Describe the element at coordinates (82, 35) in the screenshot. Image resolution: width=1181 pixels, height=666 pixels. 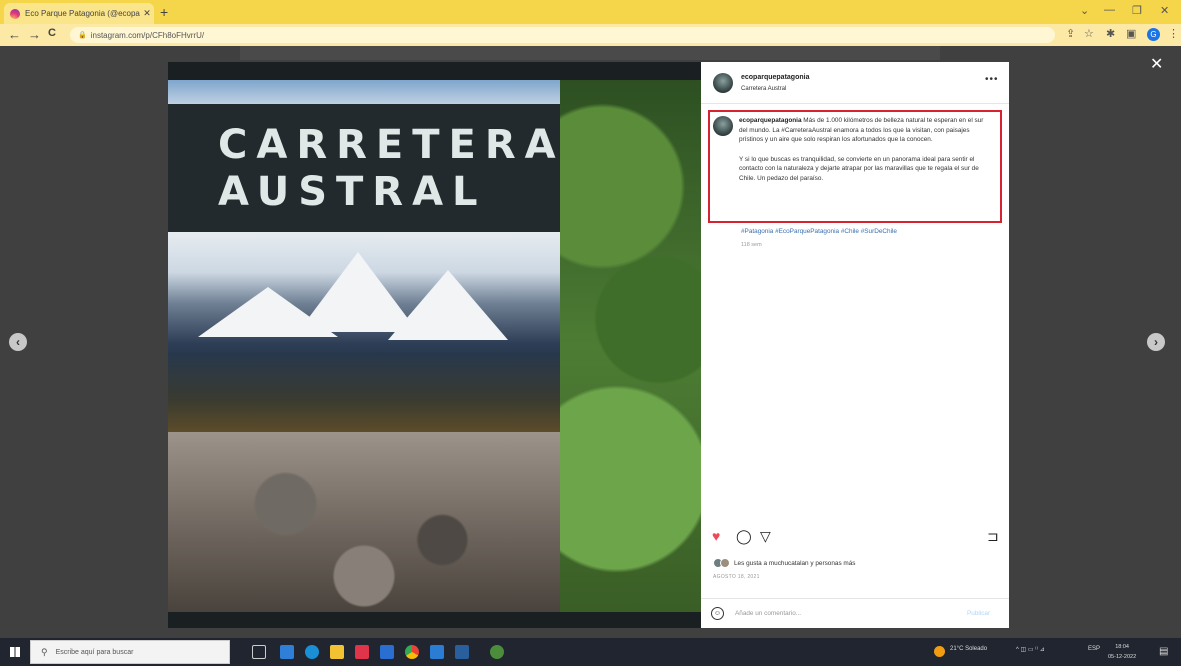
I see `lock-icon: 🔒` at that location.